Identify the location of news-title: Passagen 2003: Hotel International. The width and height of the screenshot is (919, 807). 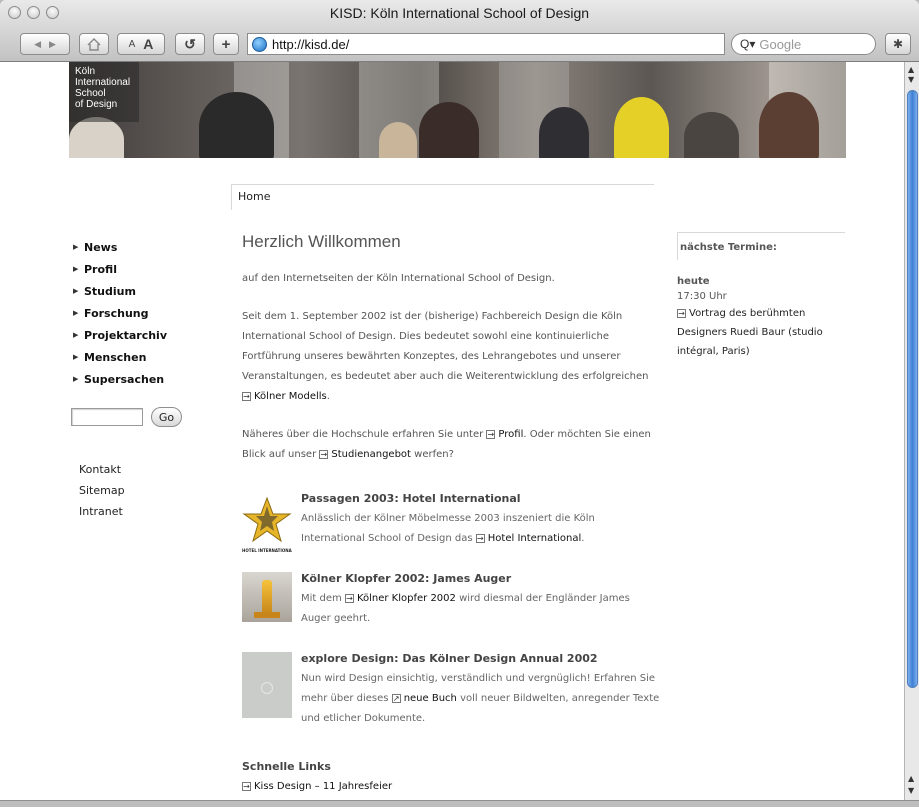
(481, 498).